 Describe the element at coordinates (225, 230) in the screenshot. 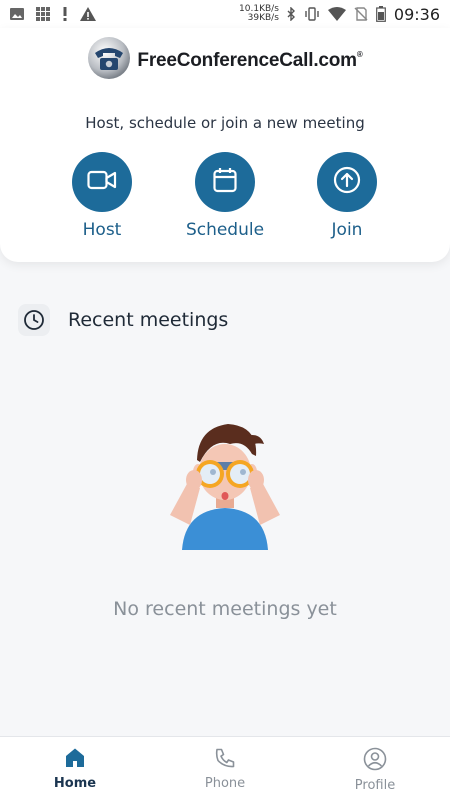

I see `schedule-label: Schedule` at that location.